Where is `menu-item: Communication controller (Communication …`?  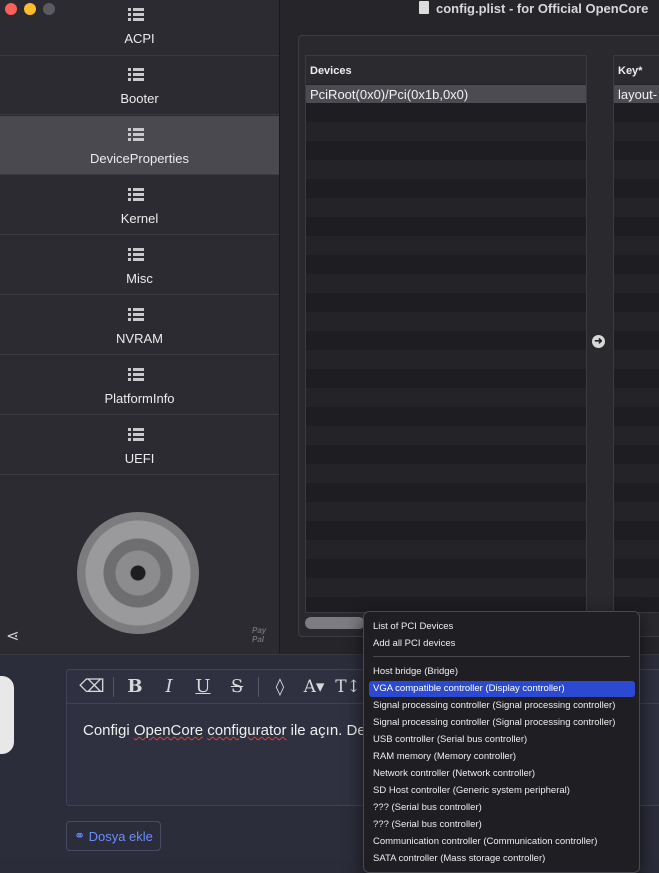 menu-item: Communication controller (Communication … is located at coordinates (502, 842).